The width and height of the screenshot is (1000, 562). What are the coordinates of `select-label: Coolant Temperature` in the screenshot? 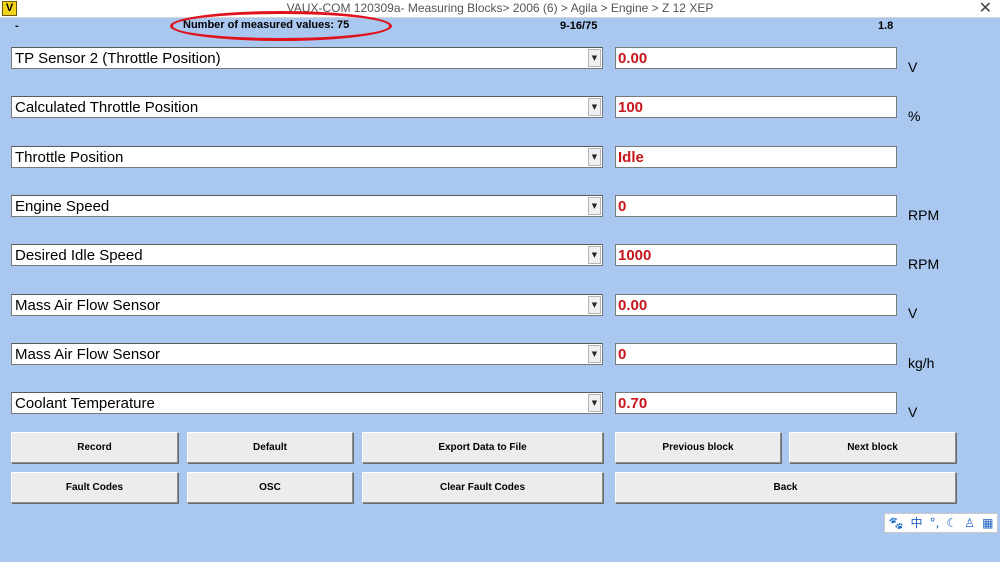 It's located at (85, 403).